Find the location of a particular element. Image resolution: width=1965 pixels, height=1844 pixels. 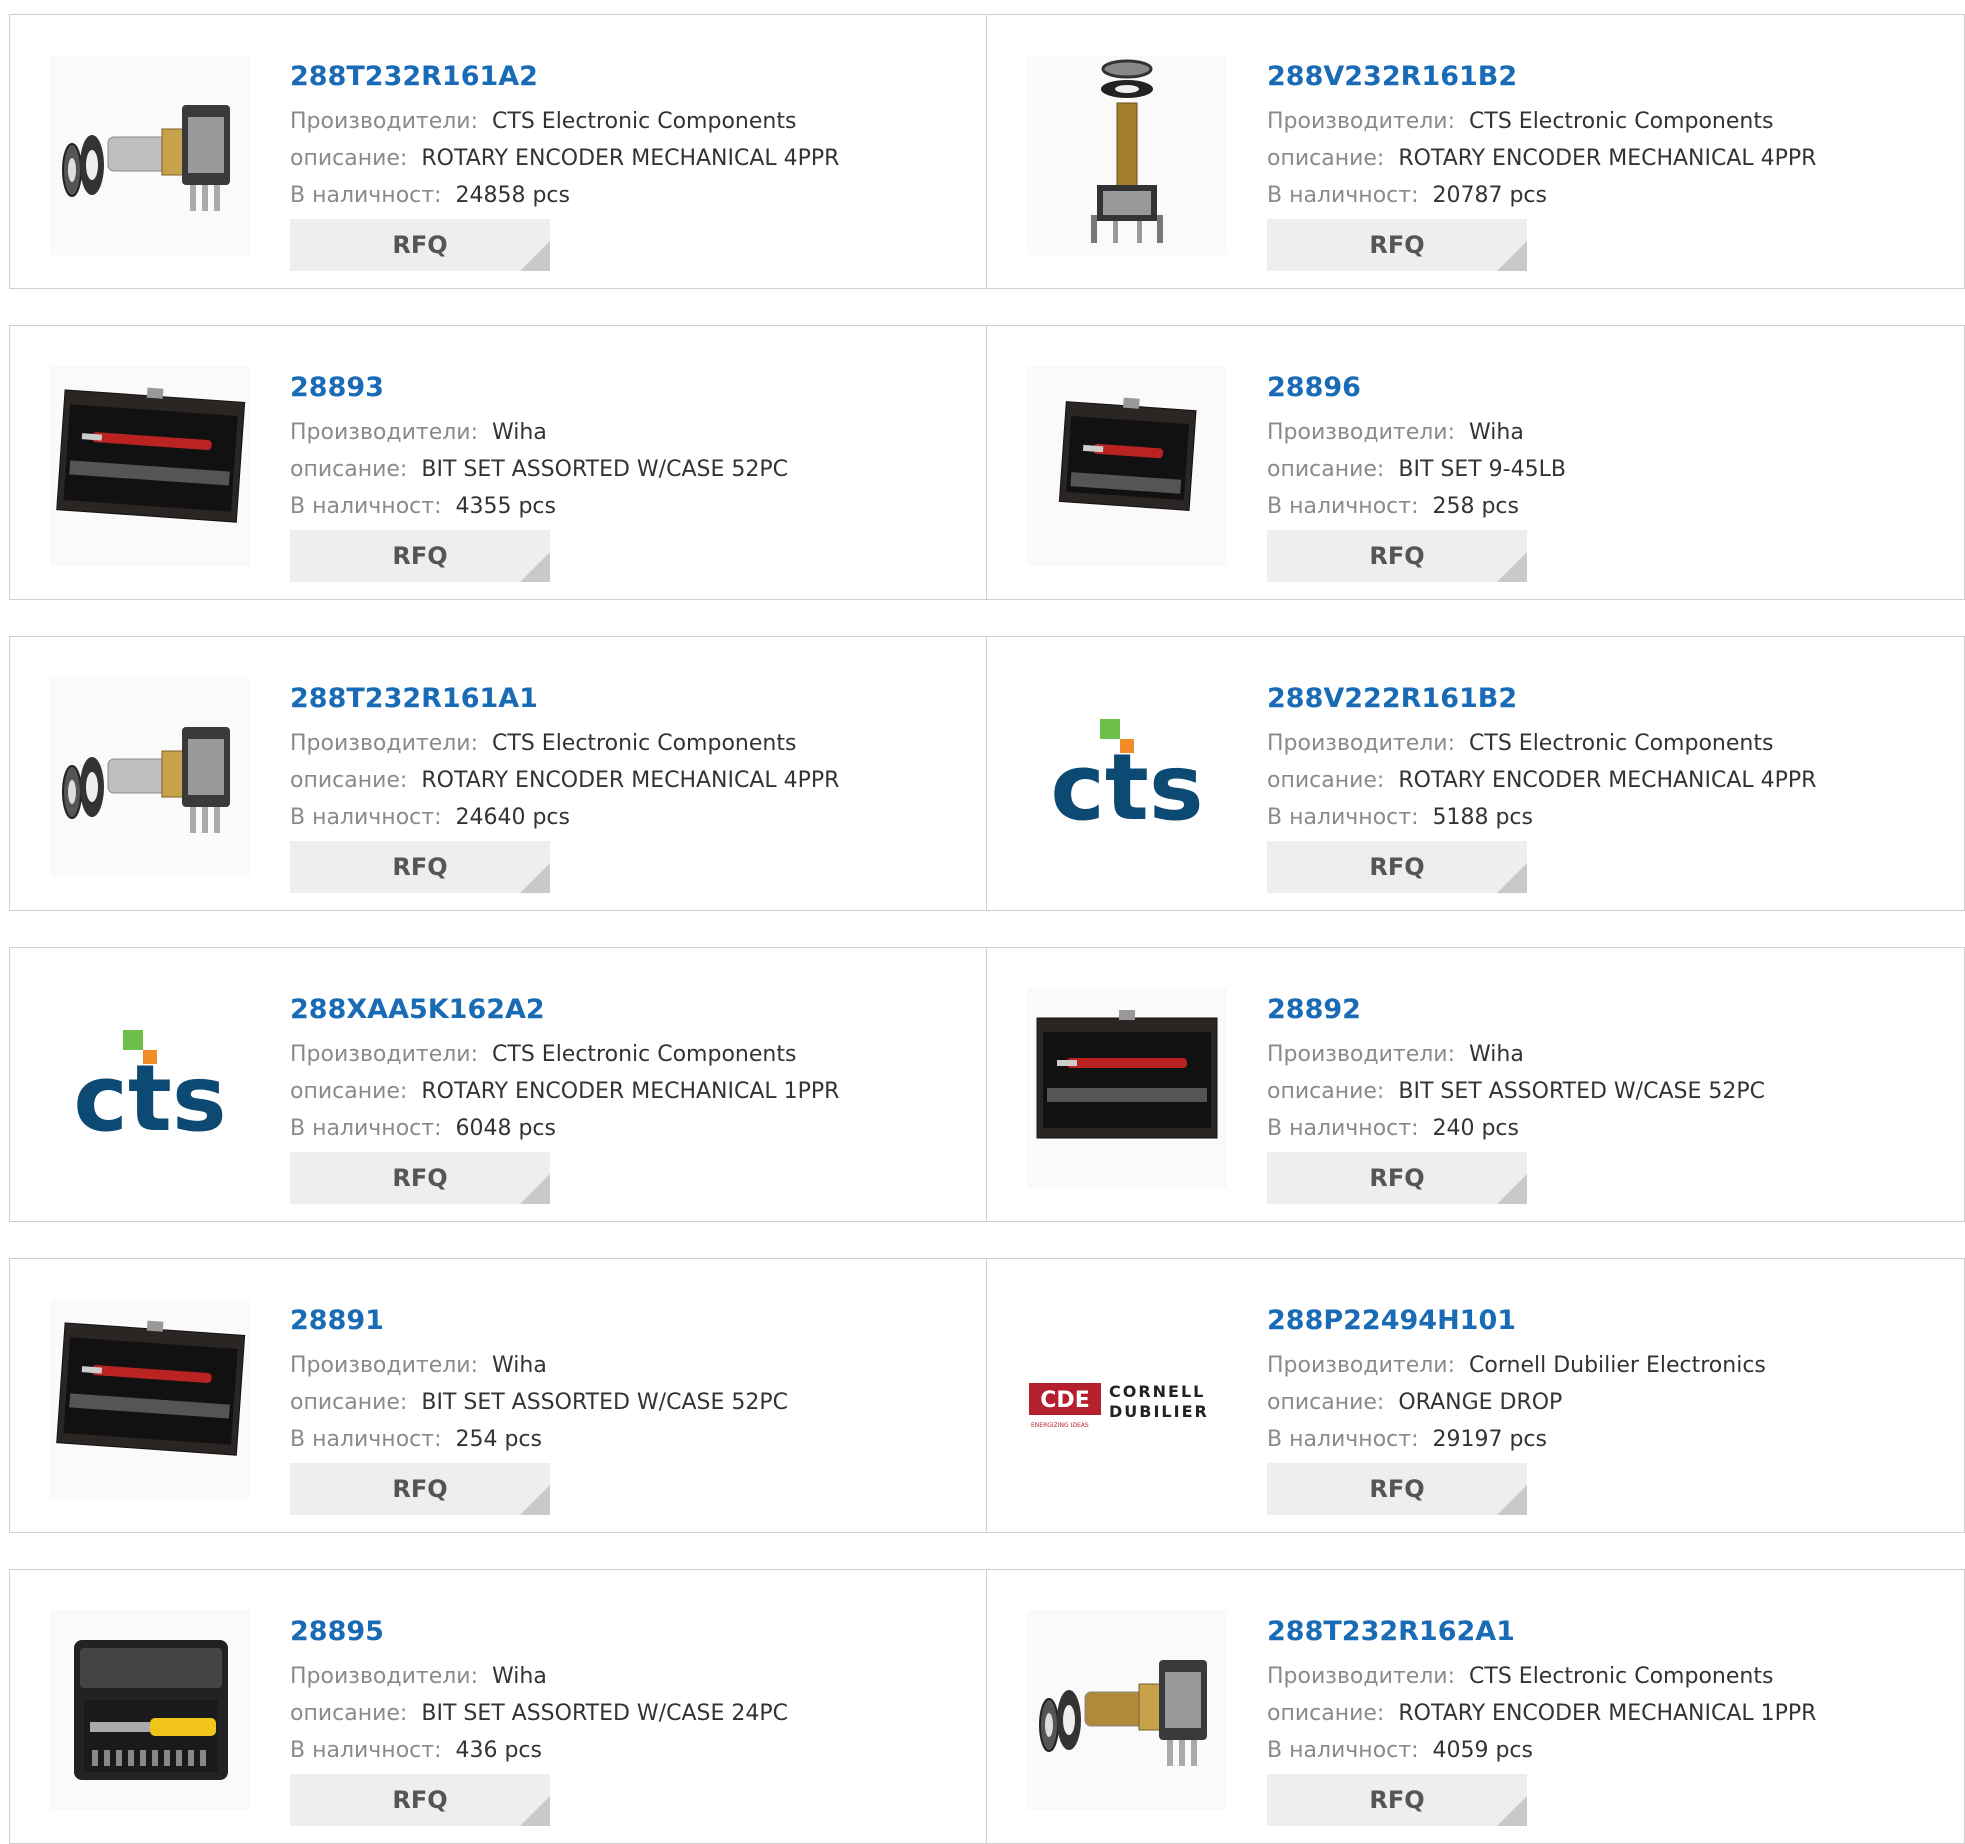

description-row: описание: ORANGE DROP is located at coordinates (1597, 1402).